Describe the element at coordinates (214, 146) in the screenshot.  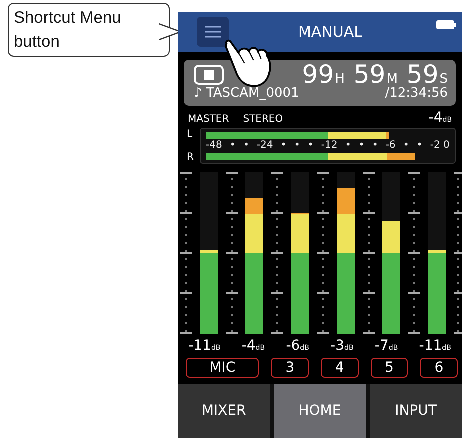
I see `scale-label: -48` at that location.